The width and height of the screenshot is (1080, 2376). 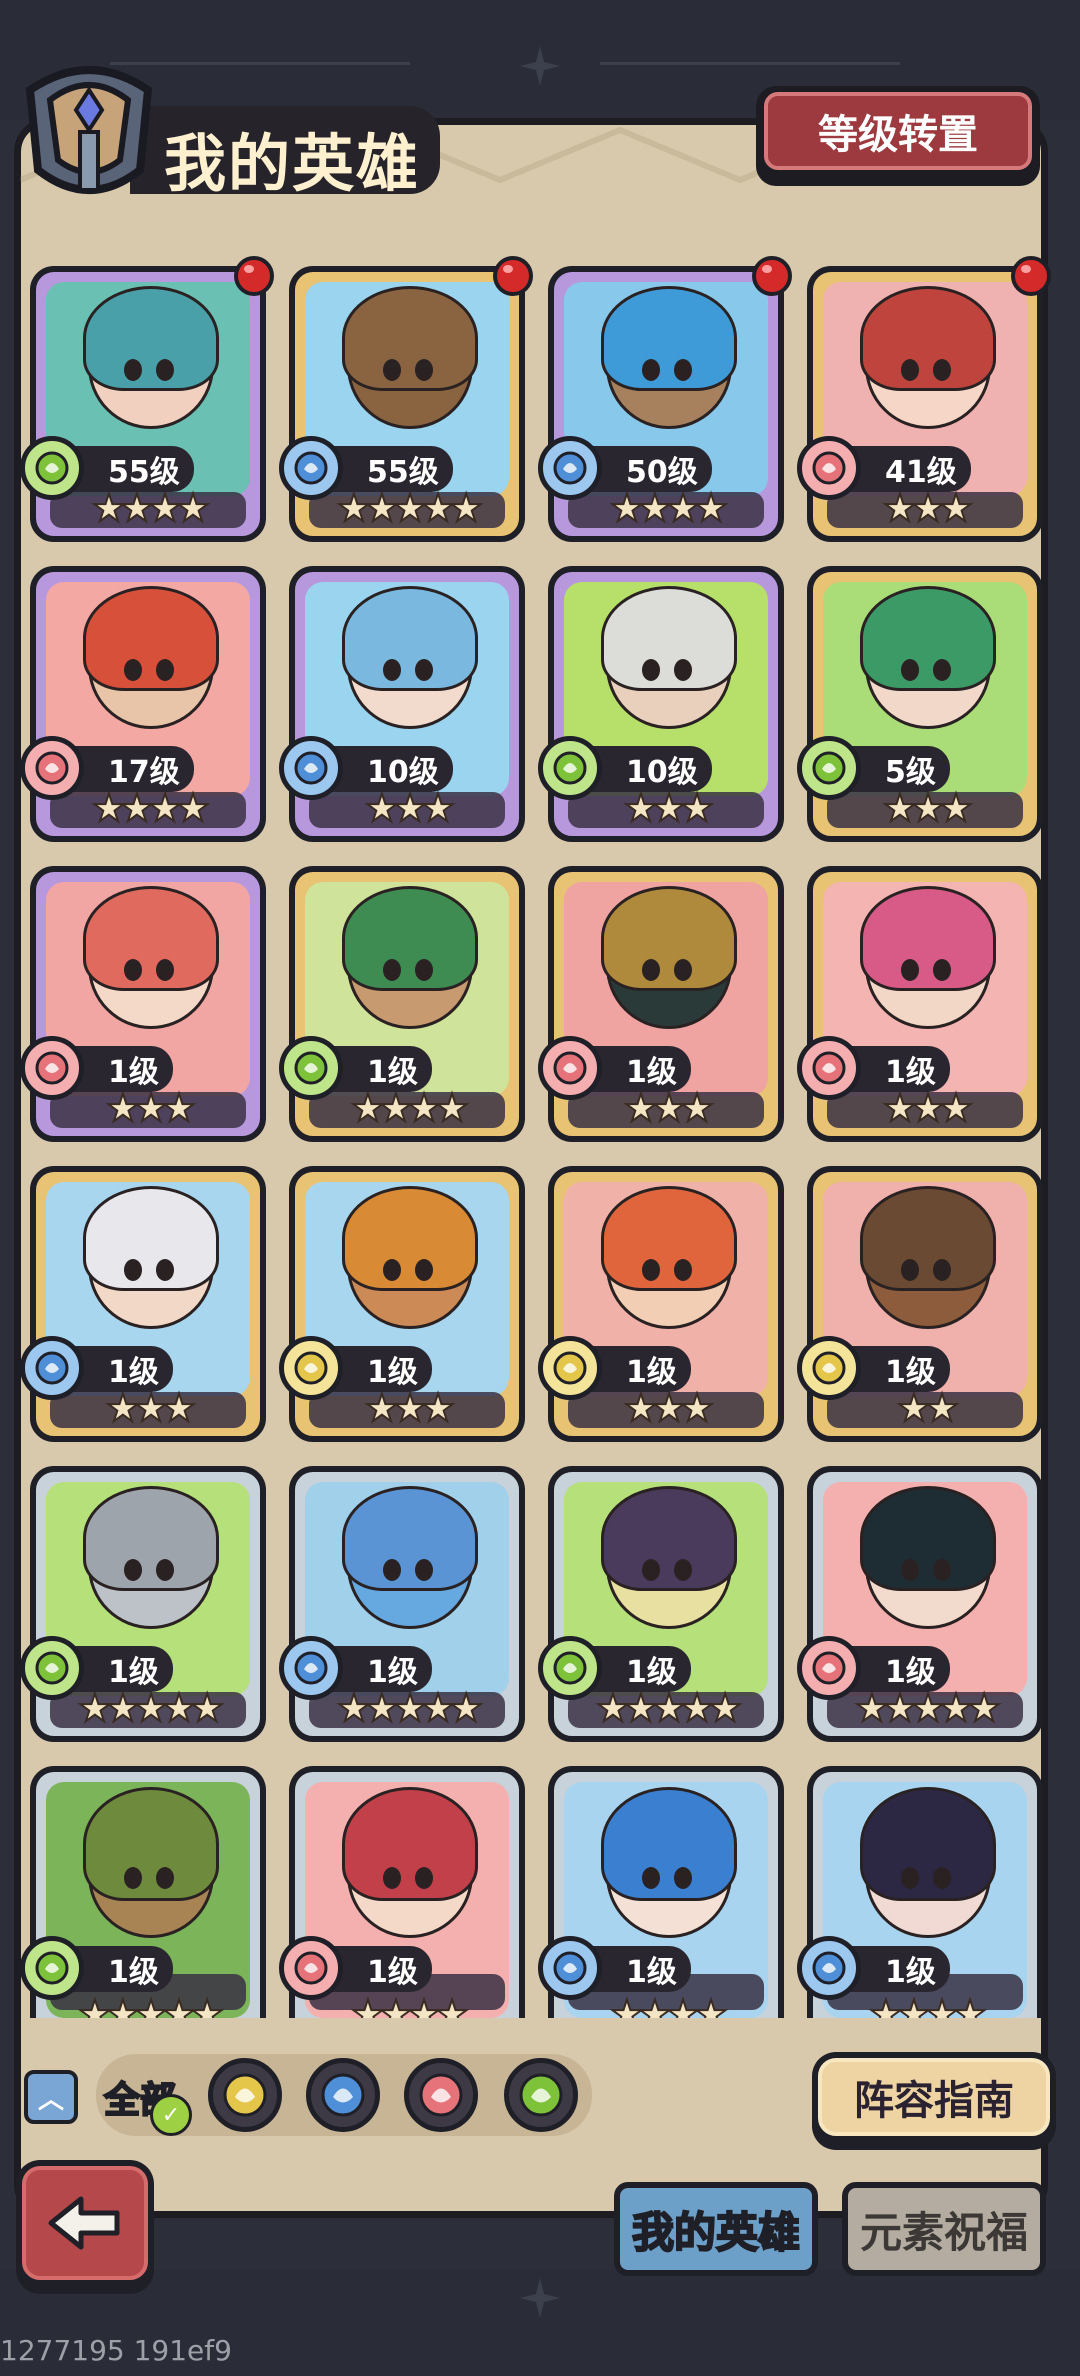 I want to click on filter-fire-button, so click(x=441, y=2095).